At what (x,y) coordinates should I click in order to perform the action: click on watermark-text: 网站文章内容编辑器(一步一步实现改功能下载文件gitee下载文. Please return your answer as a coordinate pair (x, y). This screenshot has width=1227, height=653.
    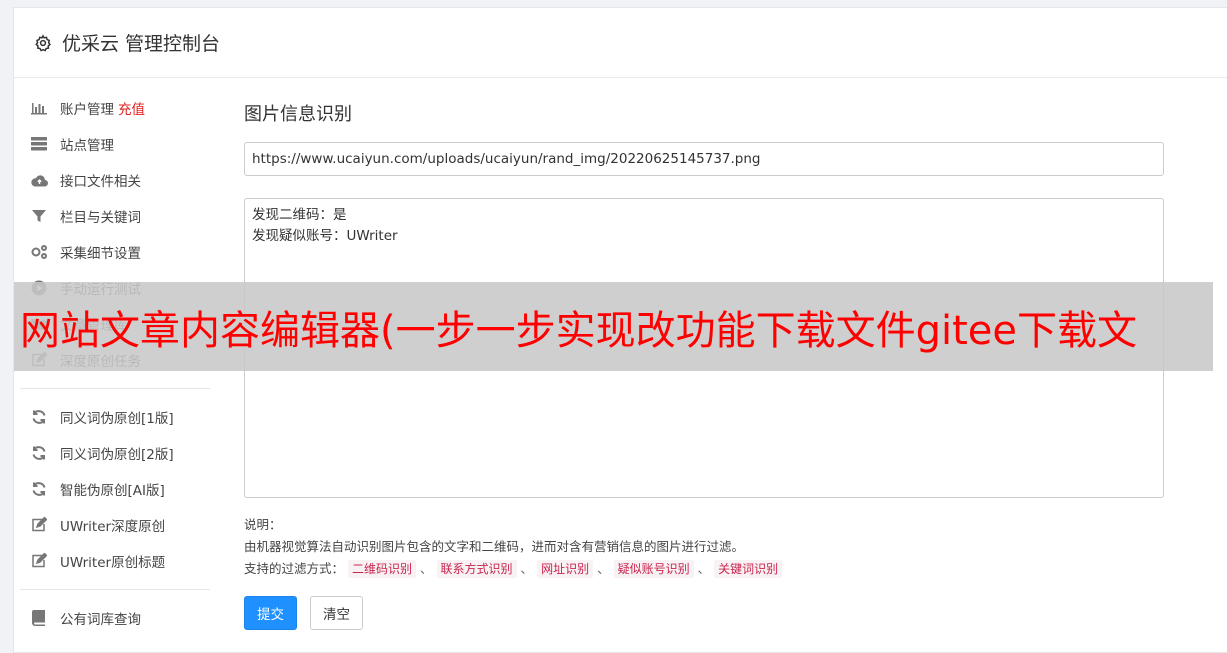
    Looking at the image, I should click on (579, 330).